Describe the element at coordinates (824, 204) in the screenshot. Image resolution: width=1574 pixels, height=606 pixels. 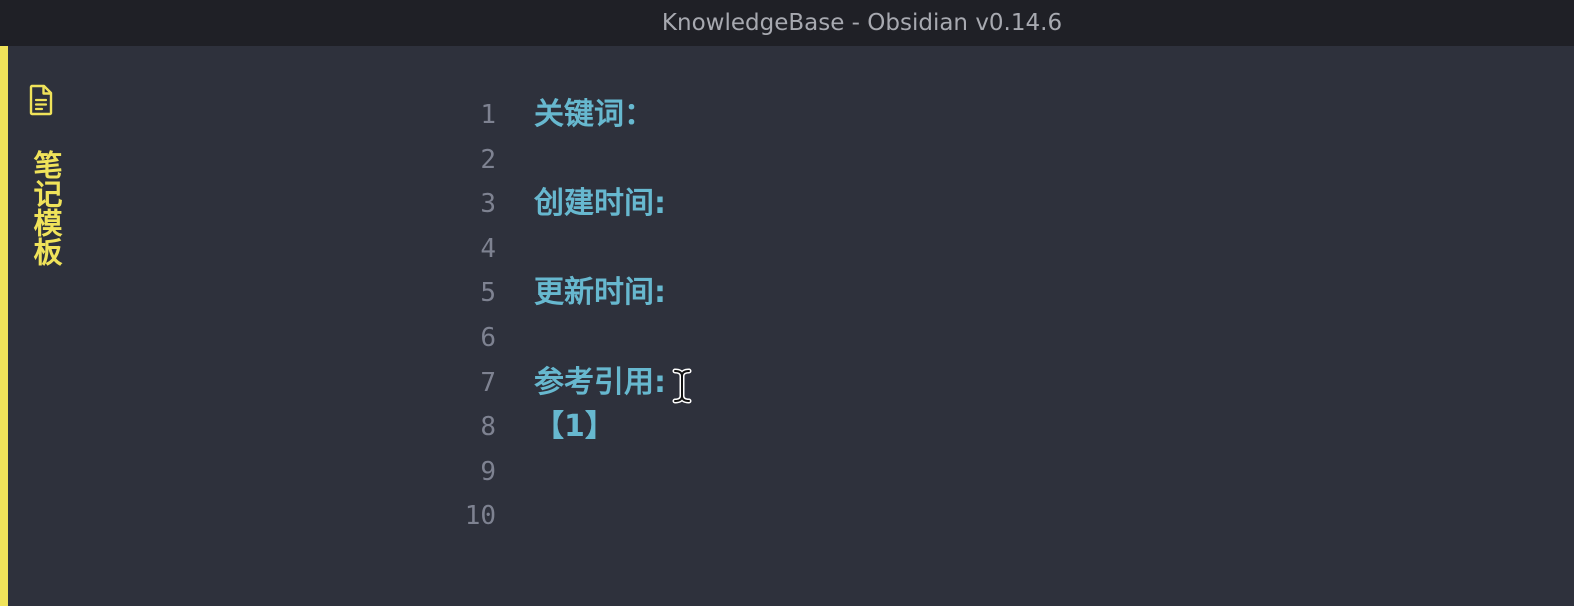
I see `editor-line: 3 创建时间:` at that location.